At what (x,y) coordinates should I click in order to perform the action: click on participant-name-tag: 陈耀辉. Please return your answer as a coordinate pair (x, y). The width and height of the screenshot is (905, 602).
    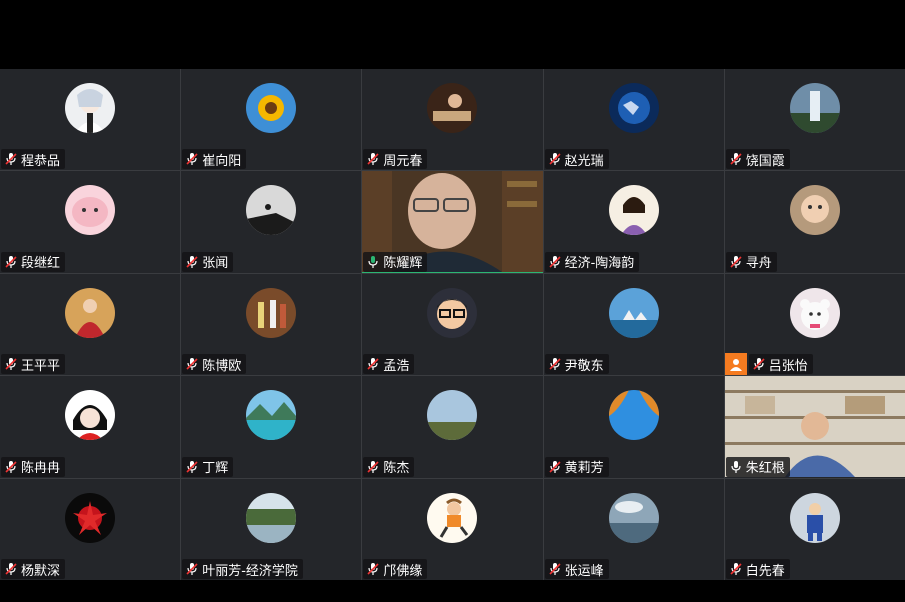
    Looking at the image, I should click on (395, 261).